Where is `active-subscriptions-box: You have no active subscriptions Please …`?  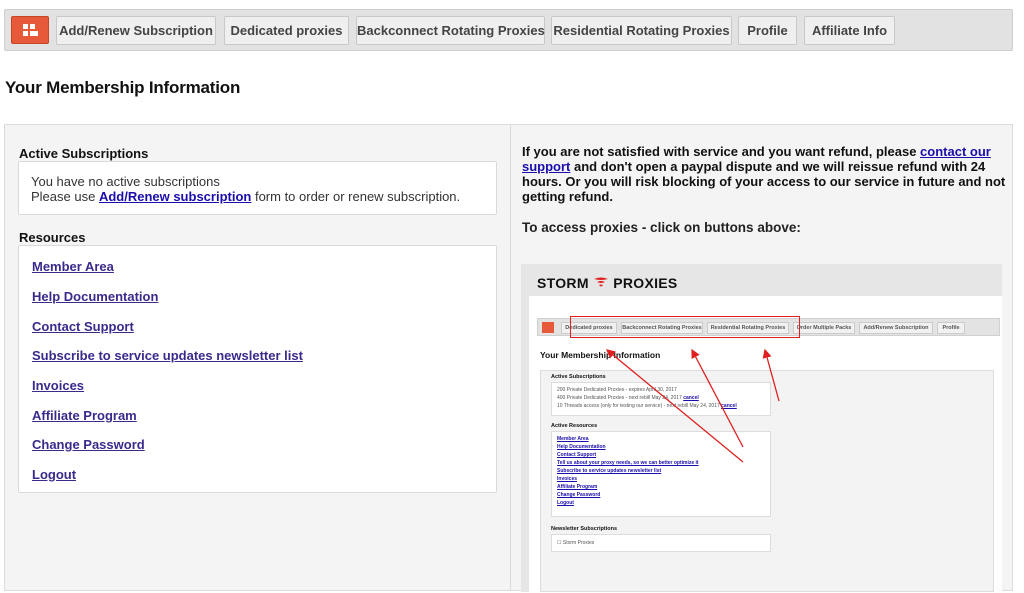 active-subscriptions-box: You have no active subscriptions Please … is located at coordinates (257, 188).